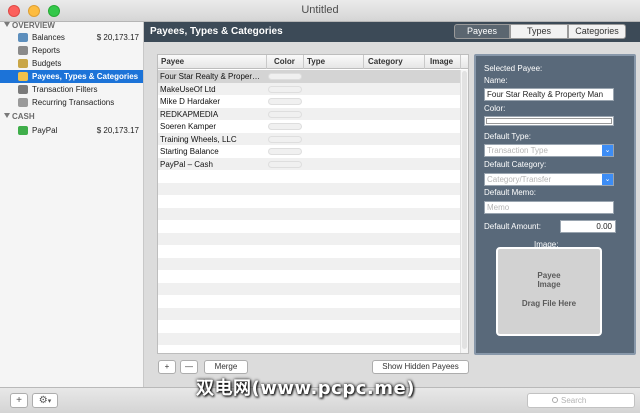 The image size is (640, 413). What do you see at coordinates (189, 114) in the screenshot?
I see `payee-name-cell: REDKAPMEDIA` at bounding box center [189, 114].